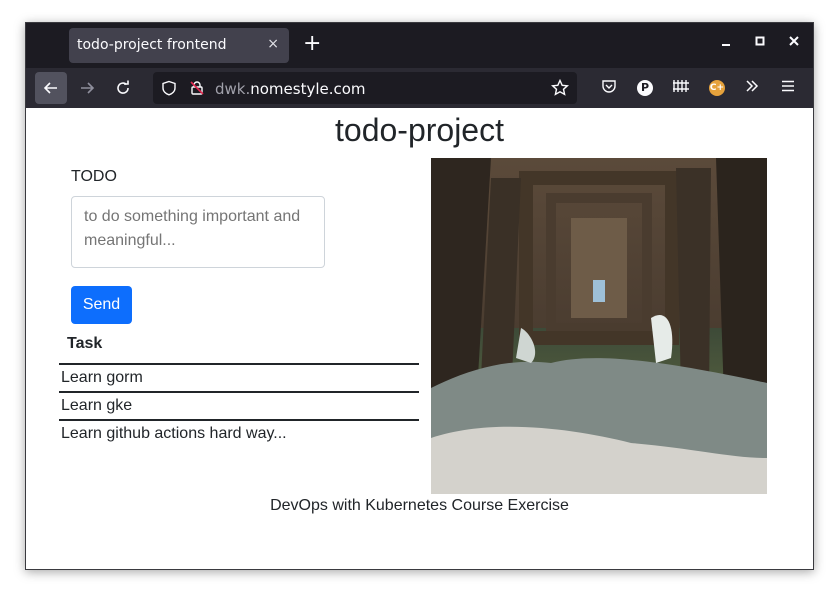 This screenshot has height=597, width=838. I want to click on send-button: Send, so click(101, 305).